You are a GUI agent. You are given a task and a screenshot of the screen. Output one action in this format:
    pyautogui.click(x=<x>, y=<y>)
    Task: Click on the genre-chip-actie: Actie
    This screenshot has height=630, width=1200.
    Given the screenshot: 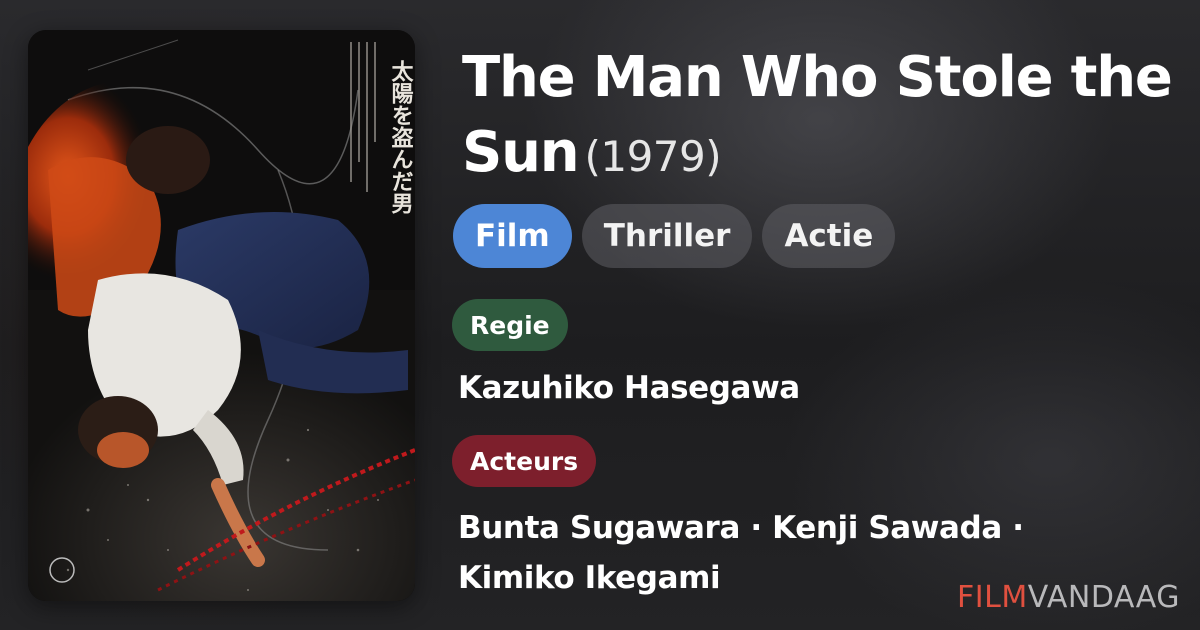 What is the action you would take?
    pyautogui.click(x=829, y=236)
    